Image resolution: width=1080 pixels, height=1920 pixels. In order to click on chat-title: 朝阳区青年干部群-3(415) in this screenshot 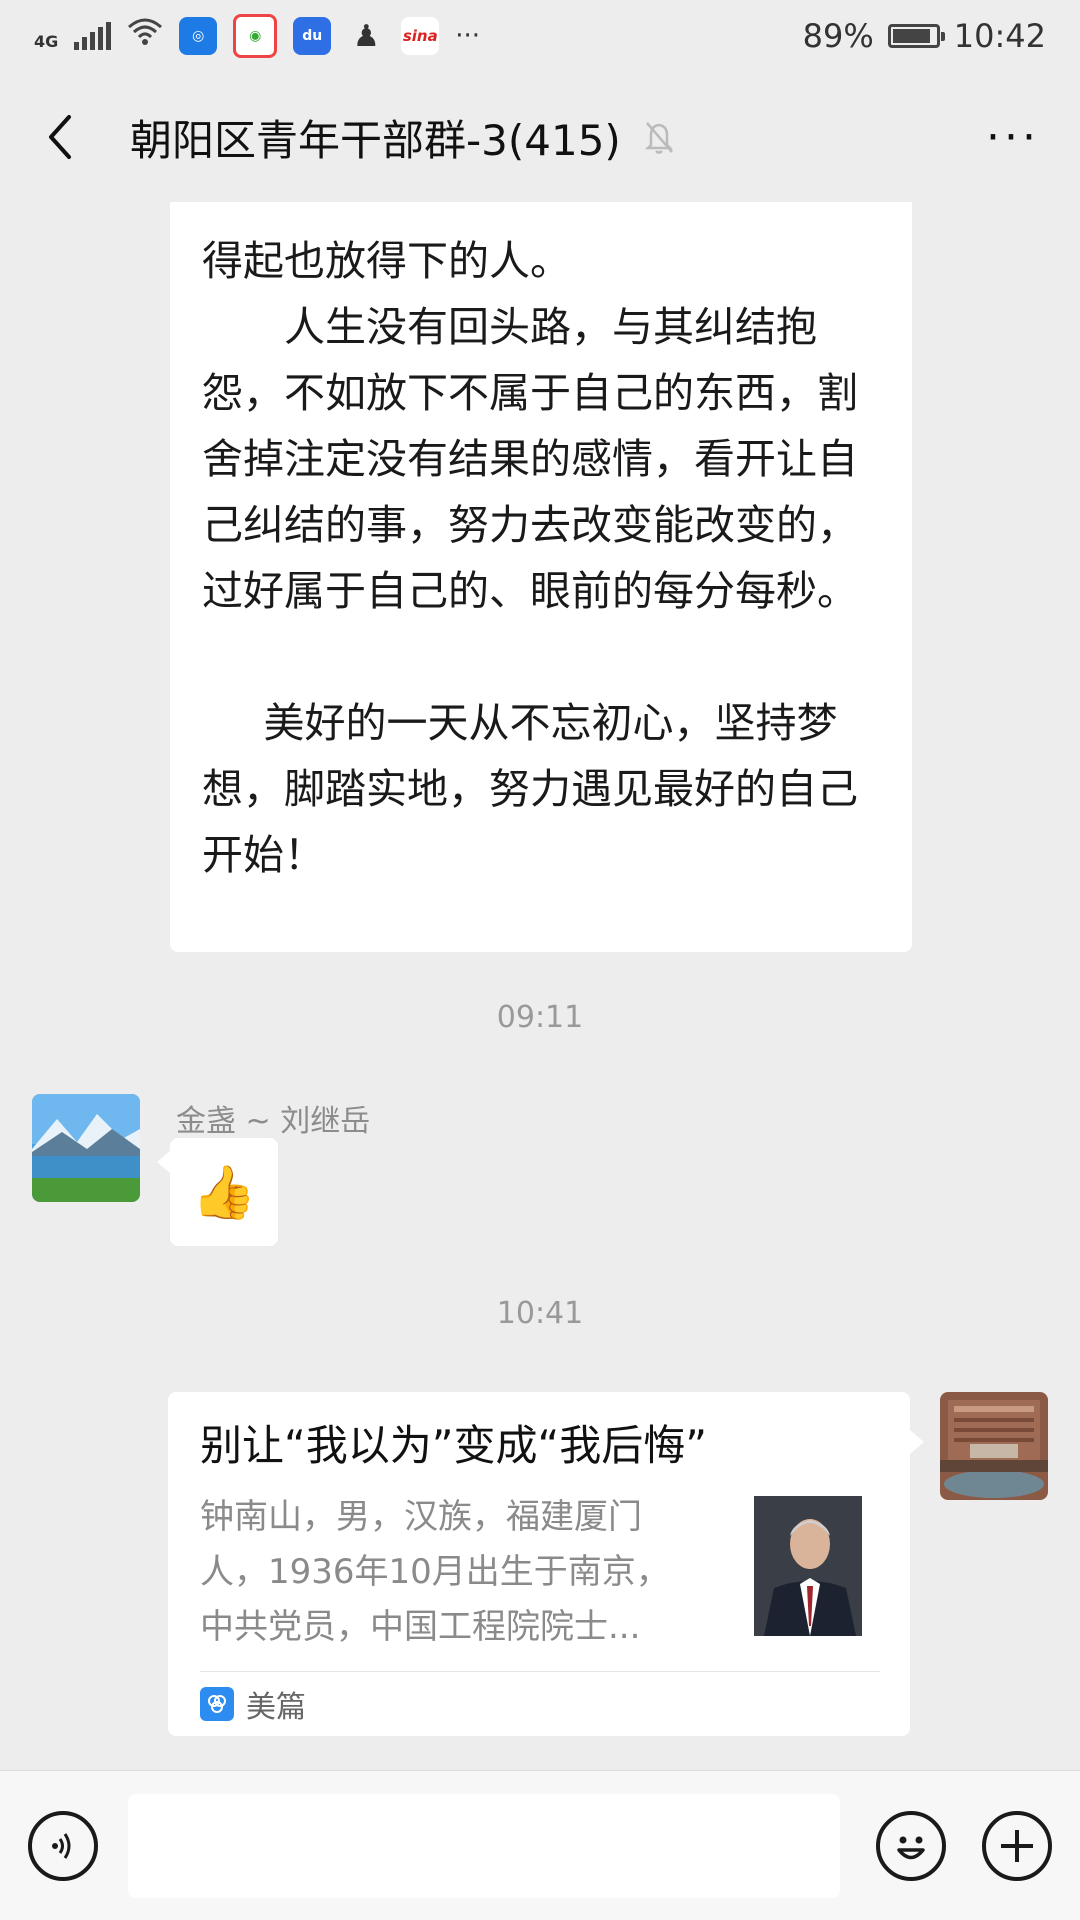, I will do `click(375, 140)`.